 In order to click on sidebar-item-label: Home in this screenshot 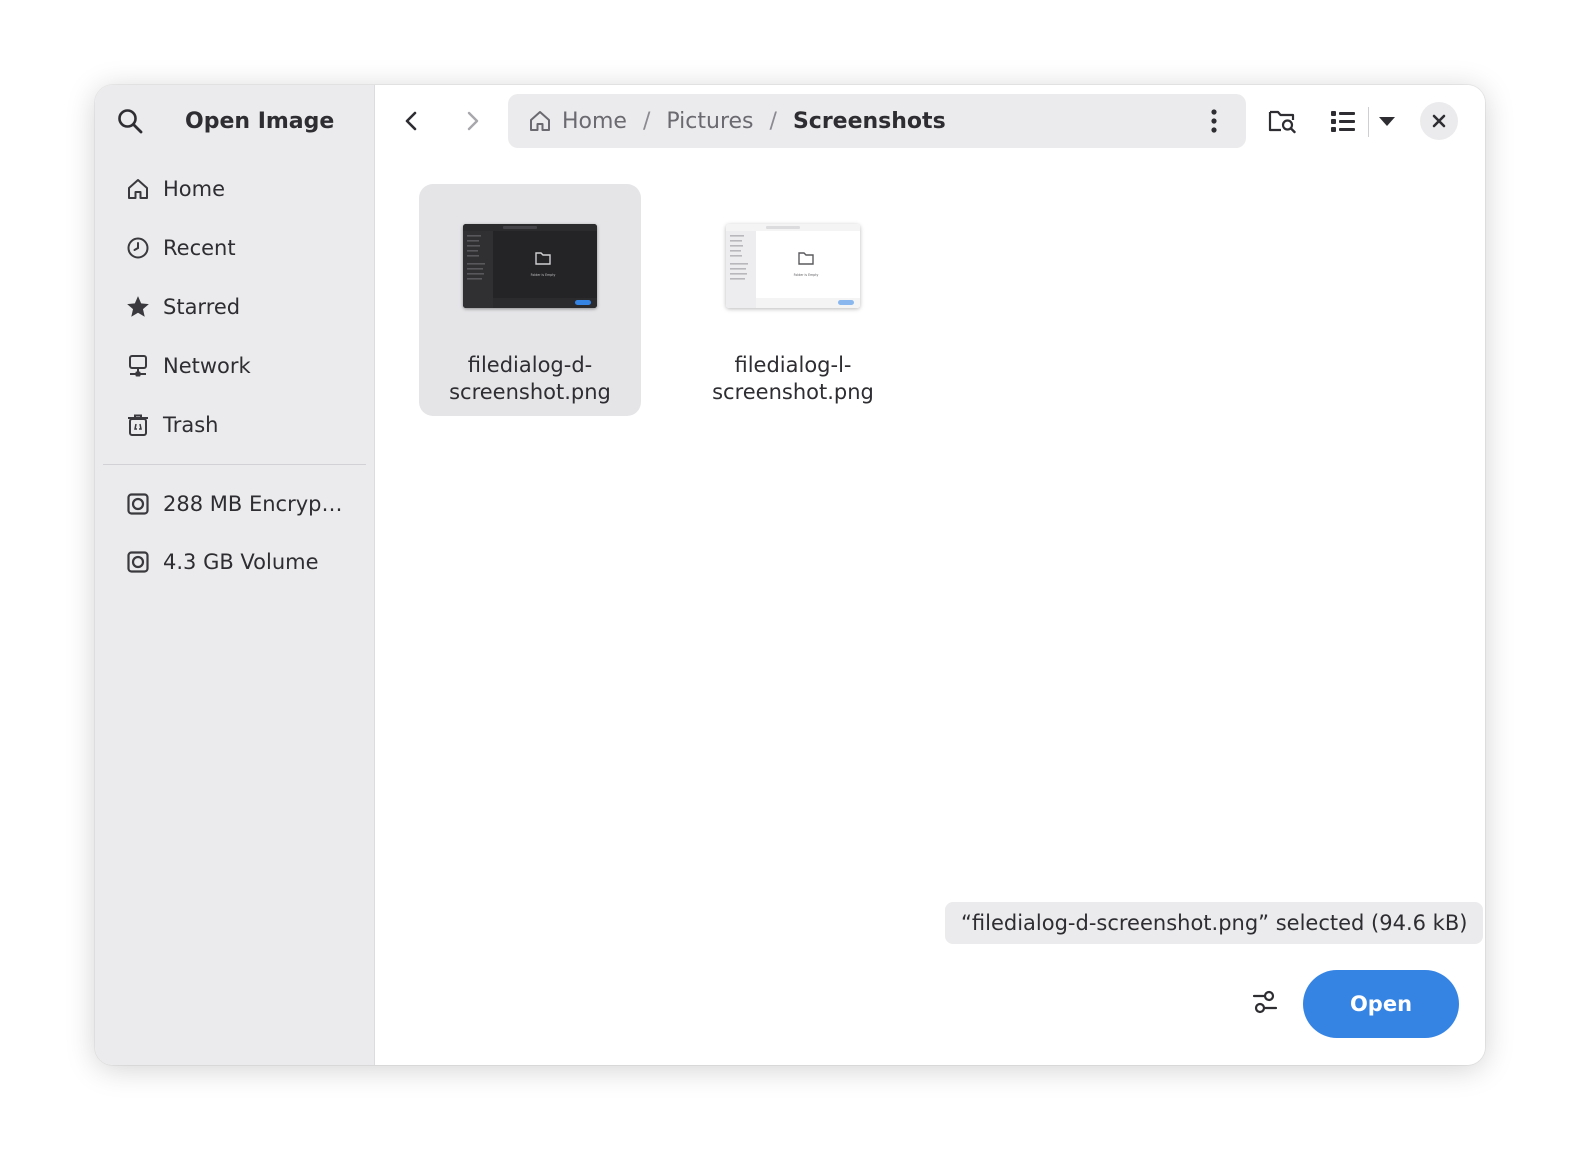, I will do `click(194, 188)`.